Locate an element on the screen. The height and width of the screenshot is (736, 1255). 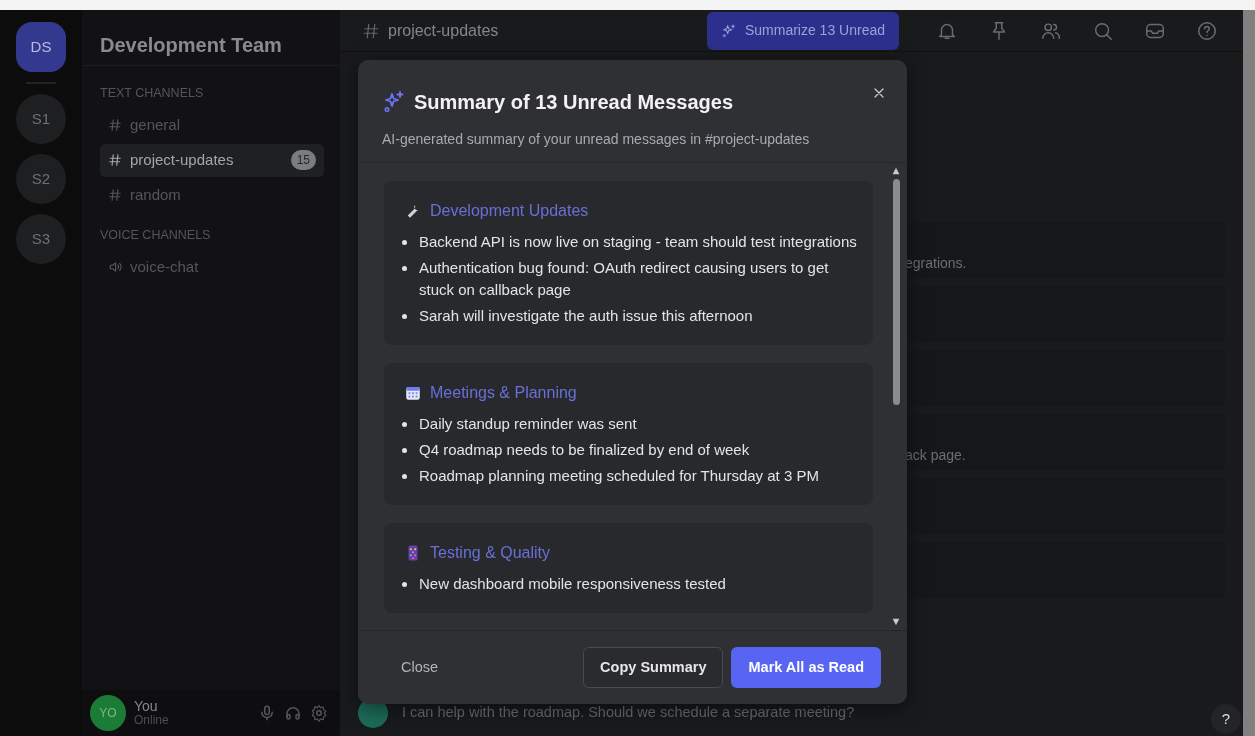
bullet-item: Sarah will investigate the auth issue this afternoon is located at coordinates (586, 316).